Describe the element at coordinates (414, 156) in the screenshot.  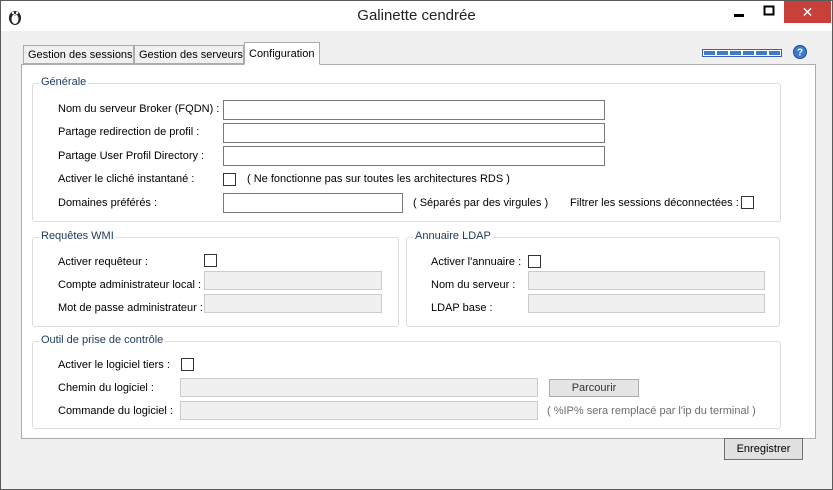
I see `upd-input` at that location.